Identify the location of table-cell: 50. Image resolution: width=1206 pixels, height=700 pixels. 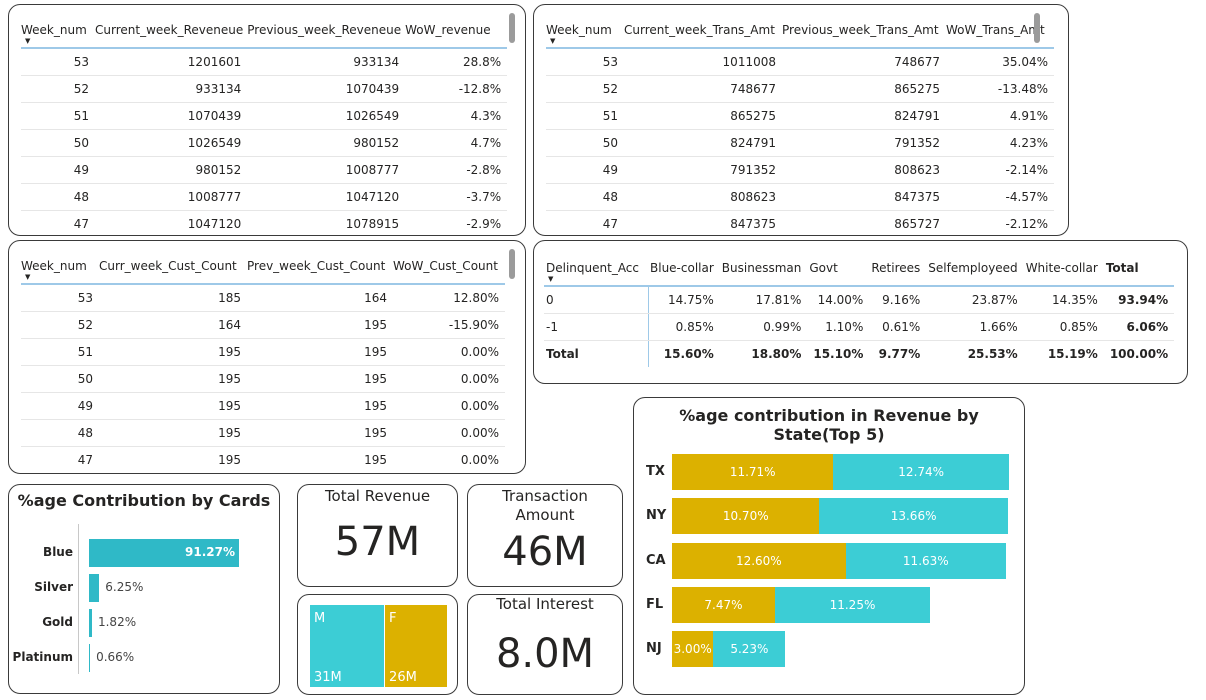
(585, 143).